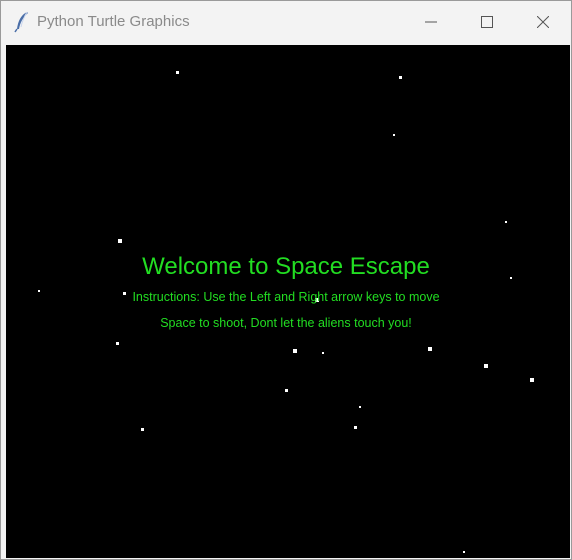 The image size is (572, 560). I want to click on feather-icon, so click(22, 22).